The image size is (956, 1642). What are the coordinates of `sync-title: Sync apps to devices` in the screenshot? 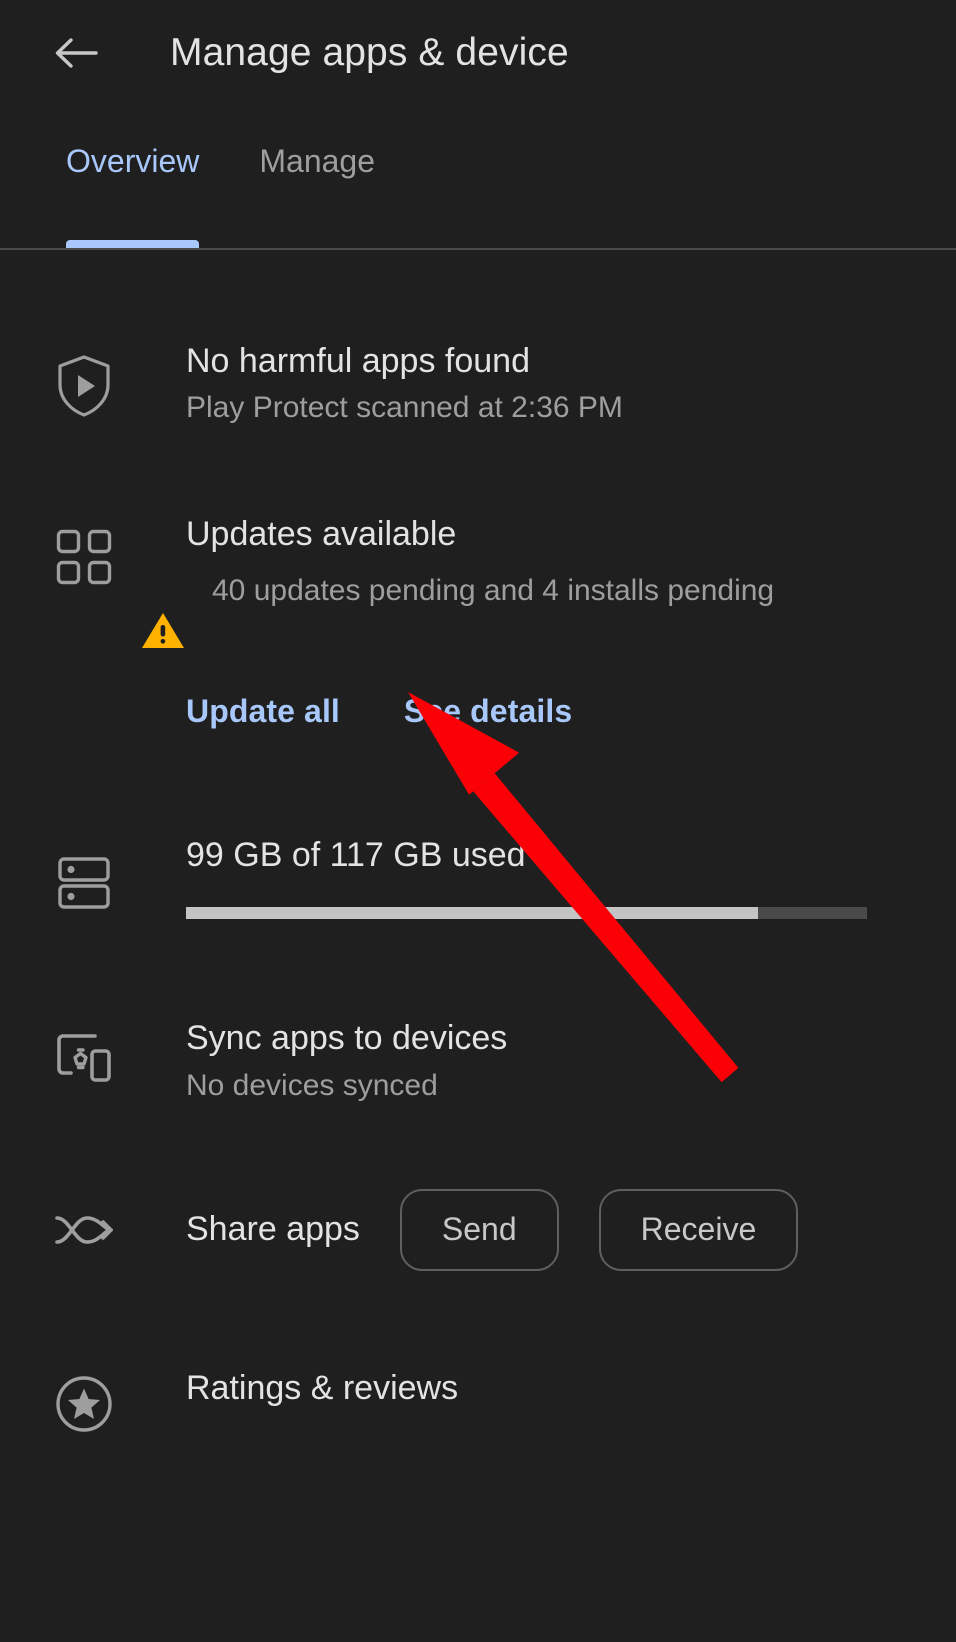 It's located at (347, 1038).